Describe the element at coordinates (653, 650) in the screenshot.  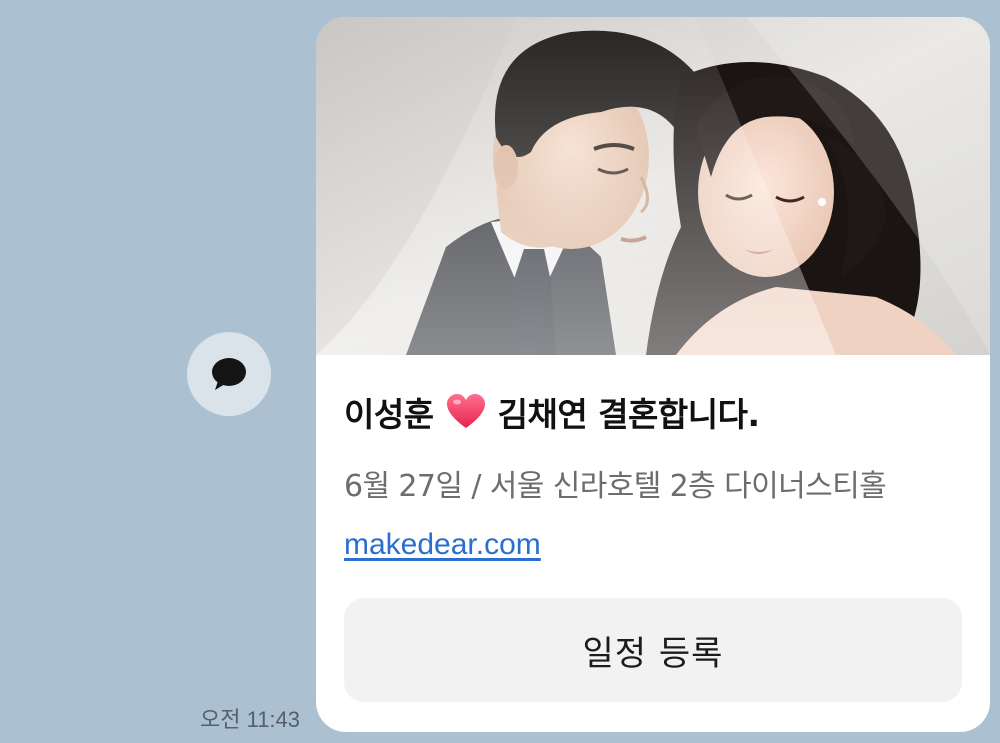
I see `add-schedule-button: 일정 등록` at that location.